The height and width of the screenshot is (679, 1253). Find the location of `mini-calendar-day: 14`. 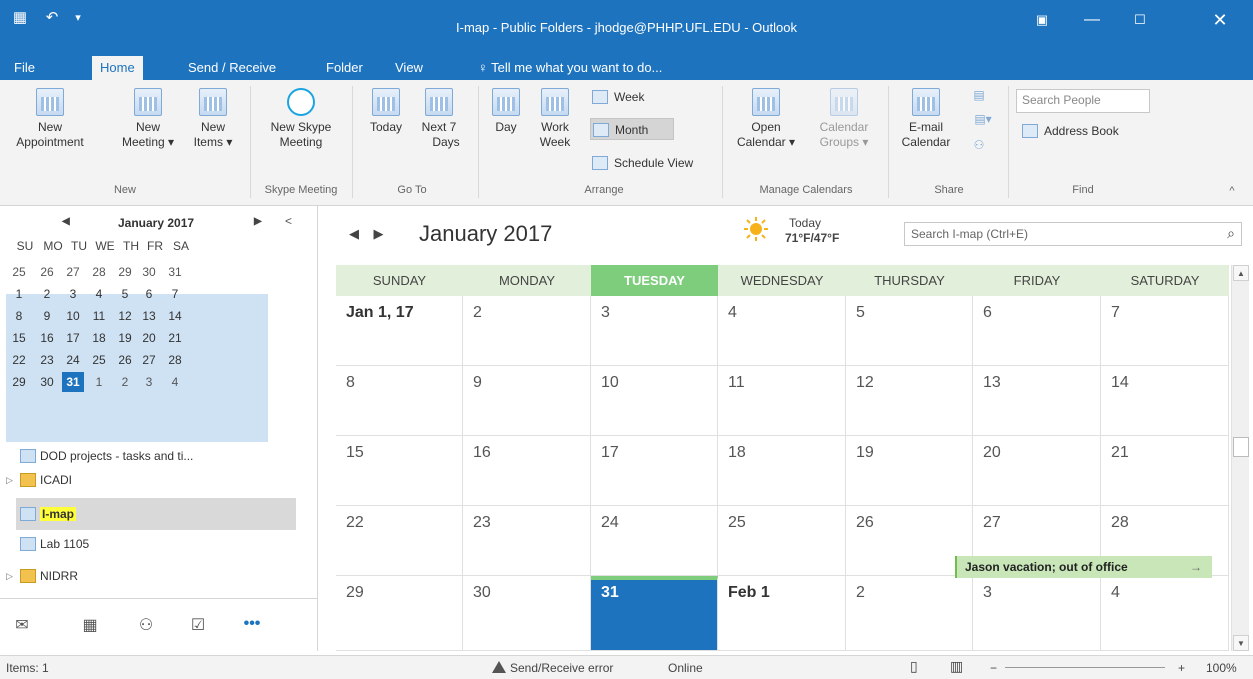

mini-calendar-day: 14 is located at coordinates (175, 316).